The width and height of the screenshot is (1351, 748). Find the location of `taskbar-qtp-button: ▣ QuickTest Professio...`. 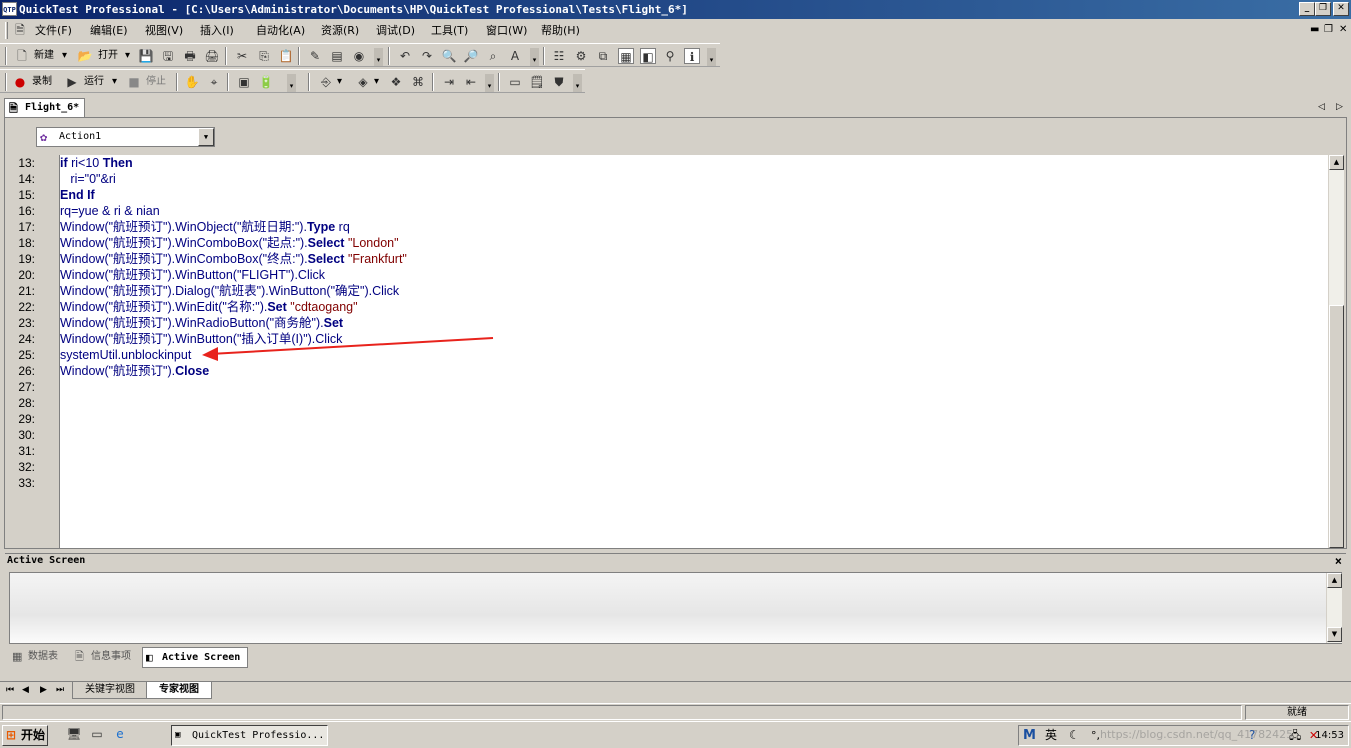

taskbar-qtp-button: ▣ QuickTest Professio... is located at coordinates (249, 735).